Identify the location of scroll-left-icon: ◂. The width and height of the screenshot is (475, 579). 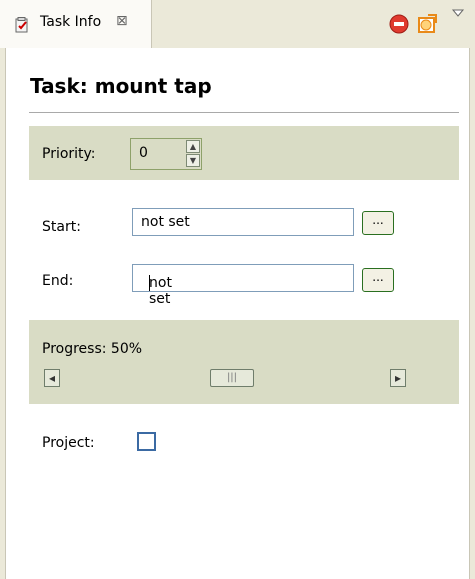
(52, 378).